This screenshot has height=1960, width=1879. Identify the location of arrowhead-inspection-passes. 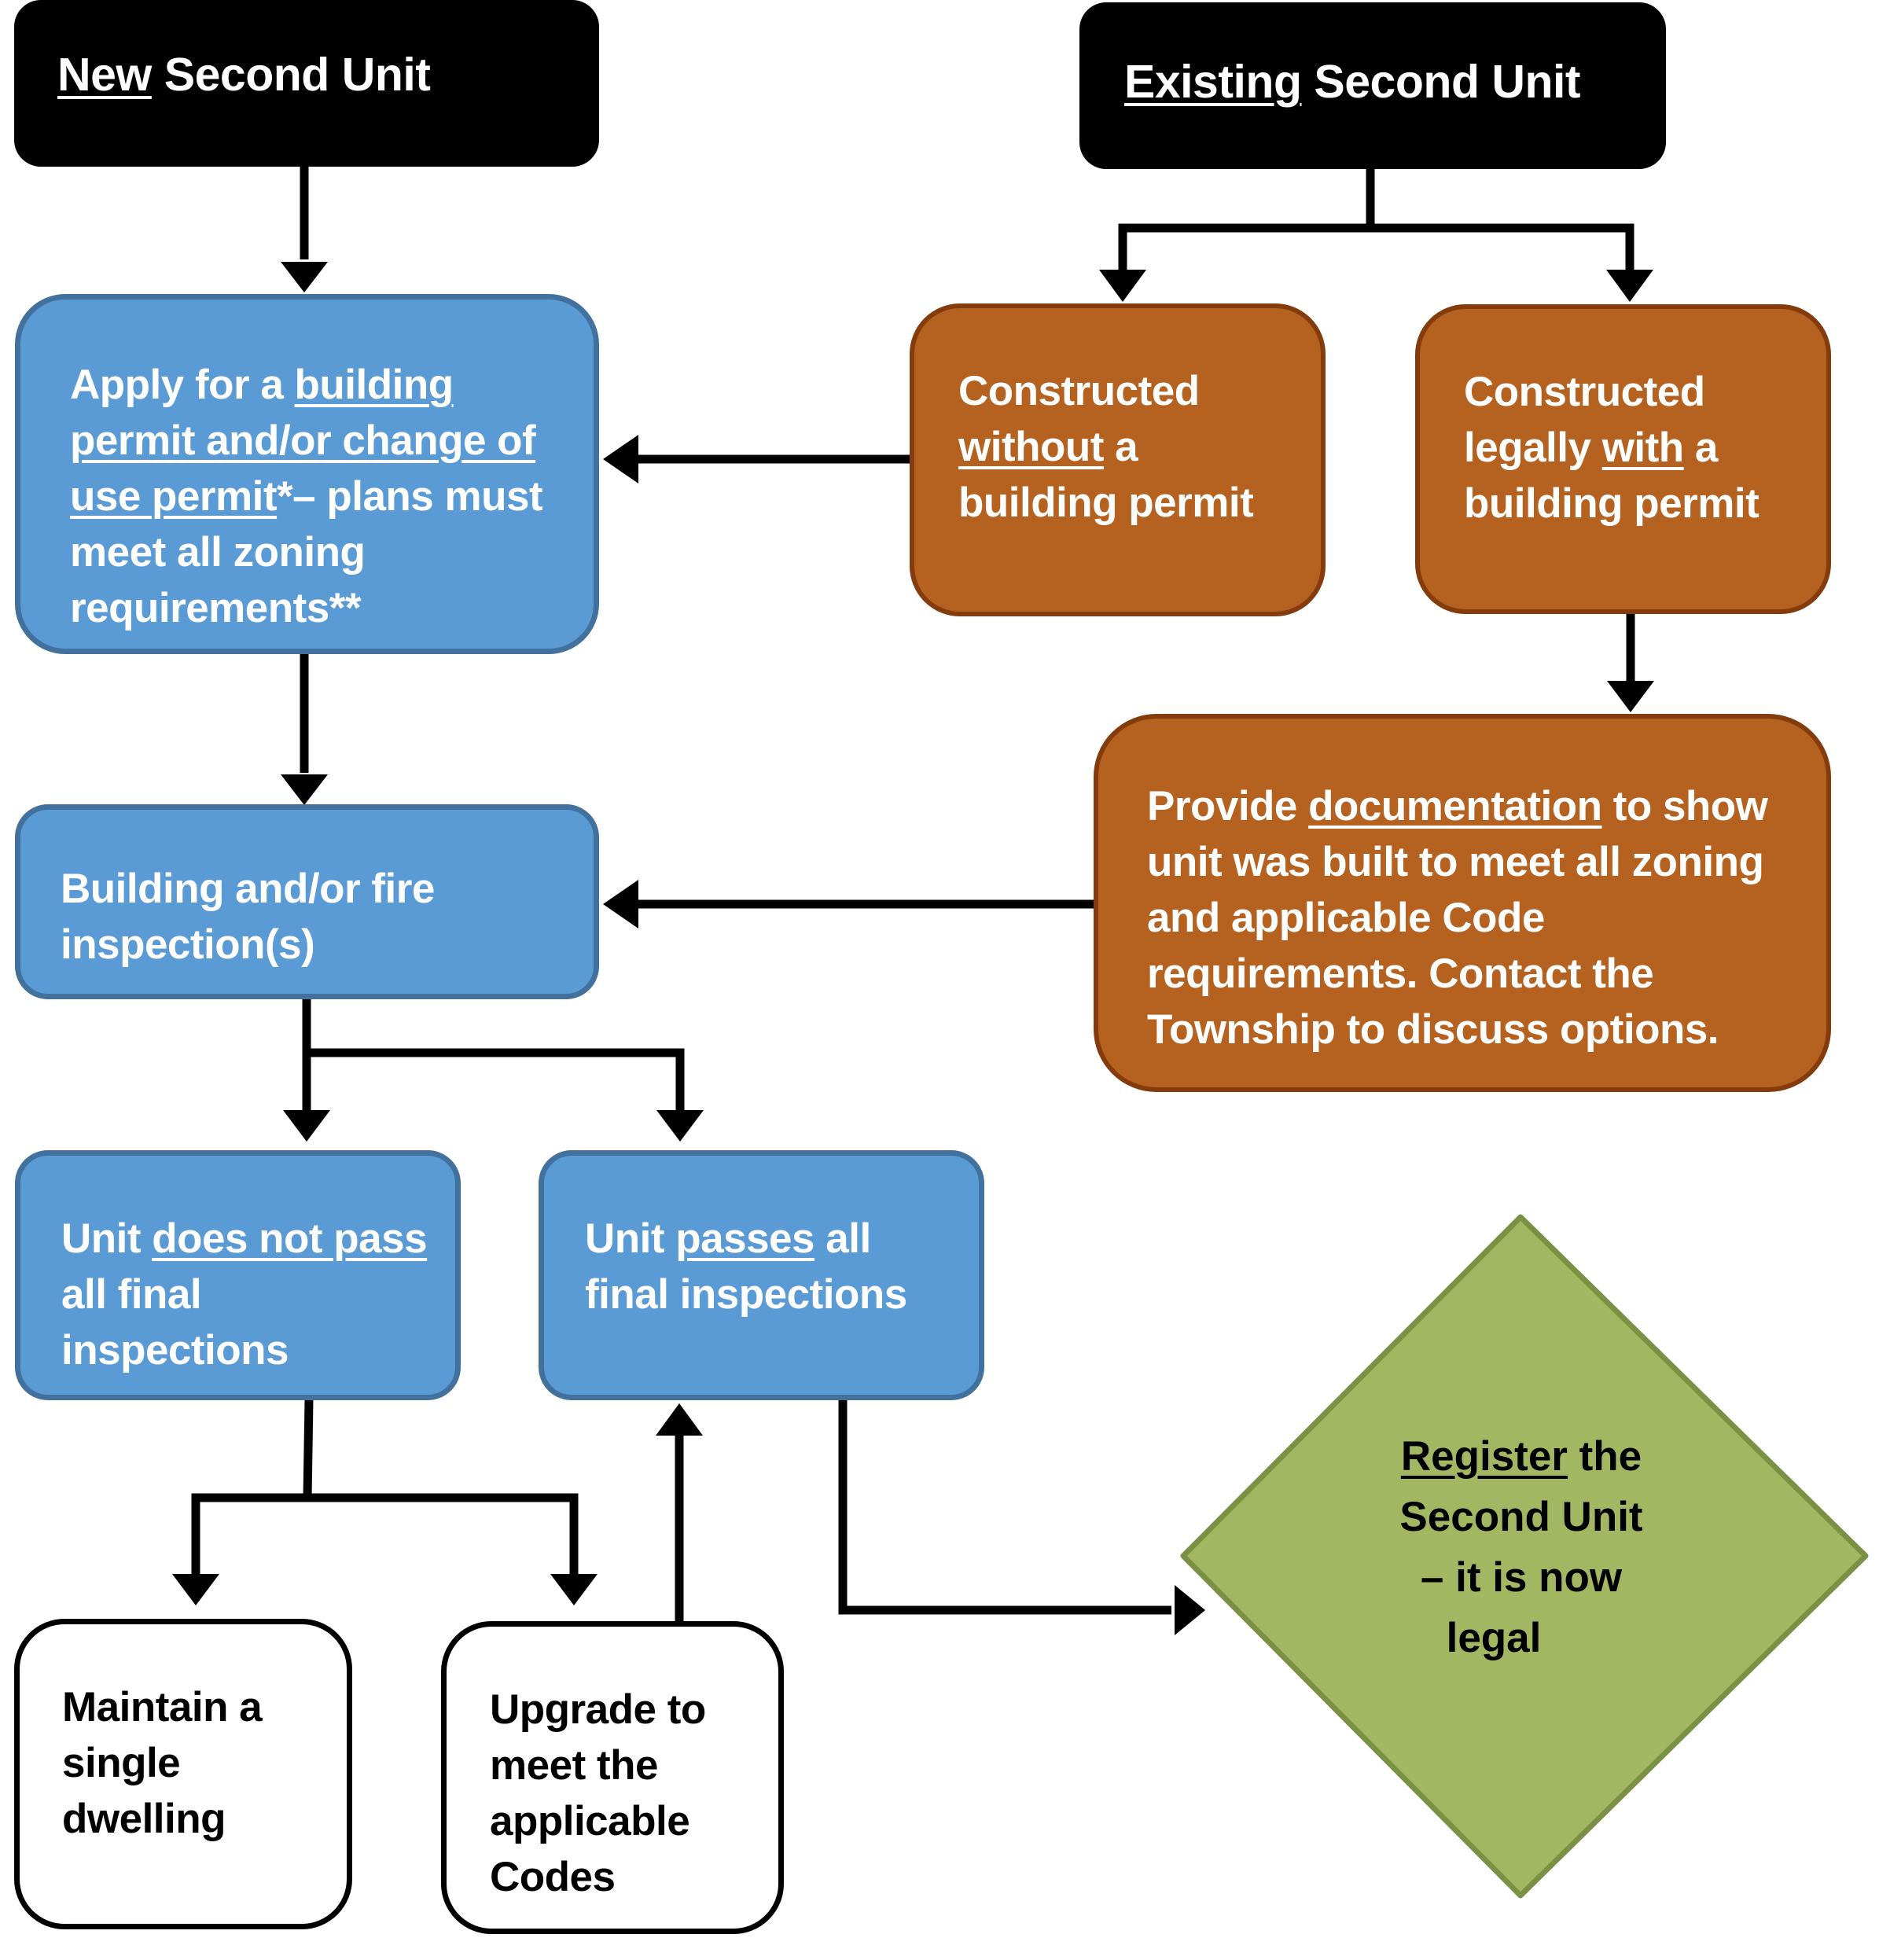
(680, 1126).